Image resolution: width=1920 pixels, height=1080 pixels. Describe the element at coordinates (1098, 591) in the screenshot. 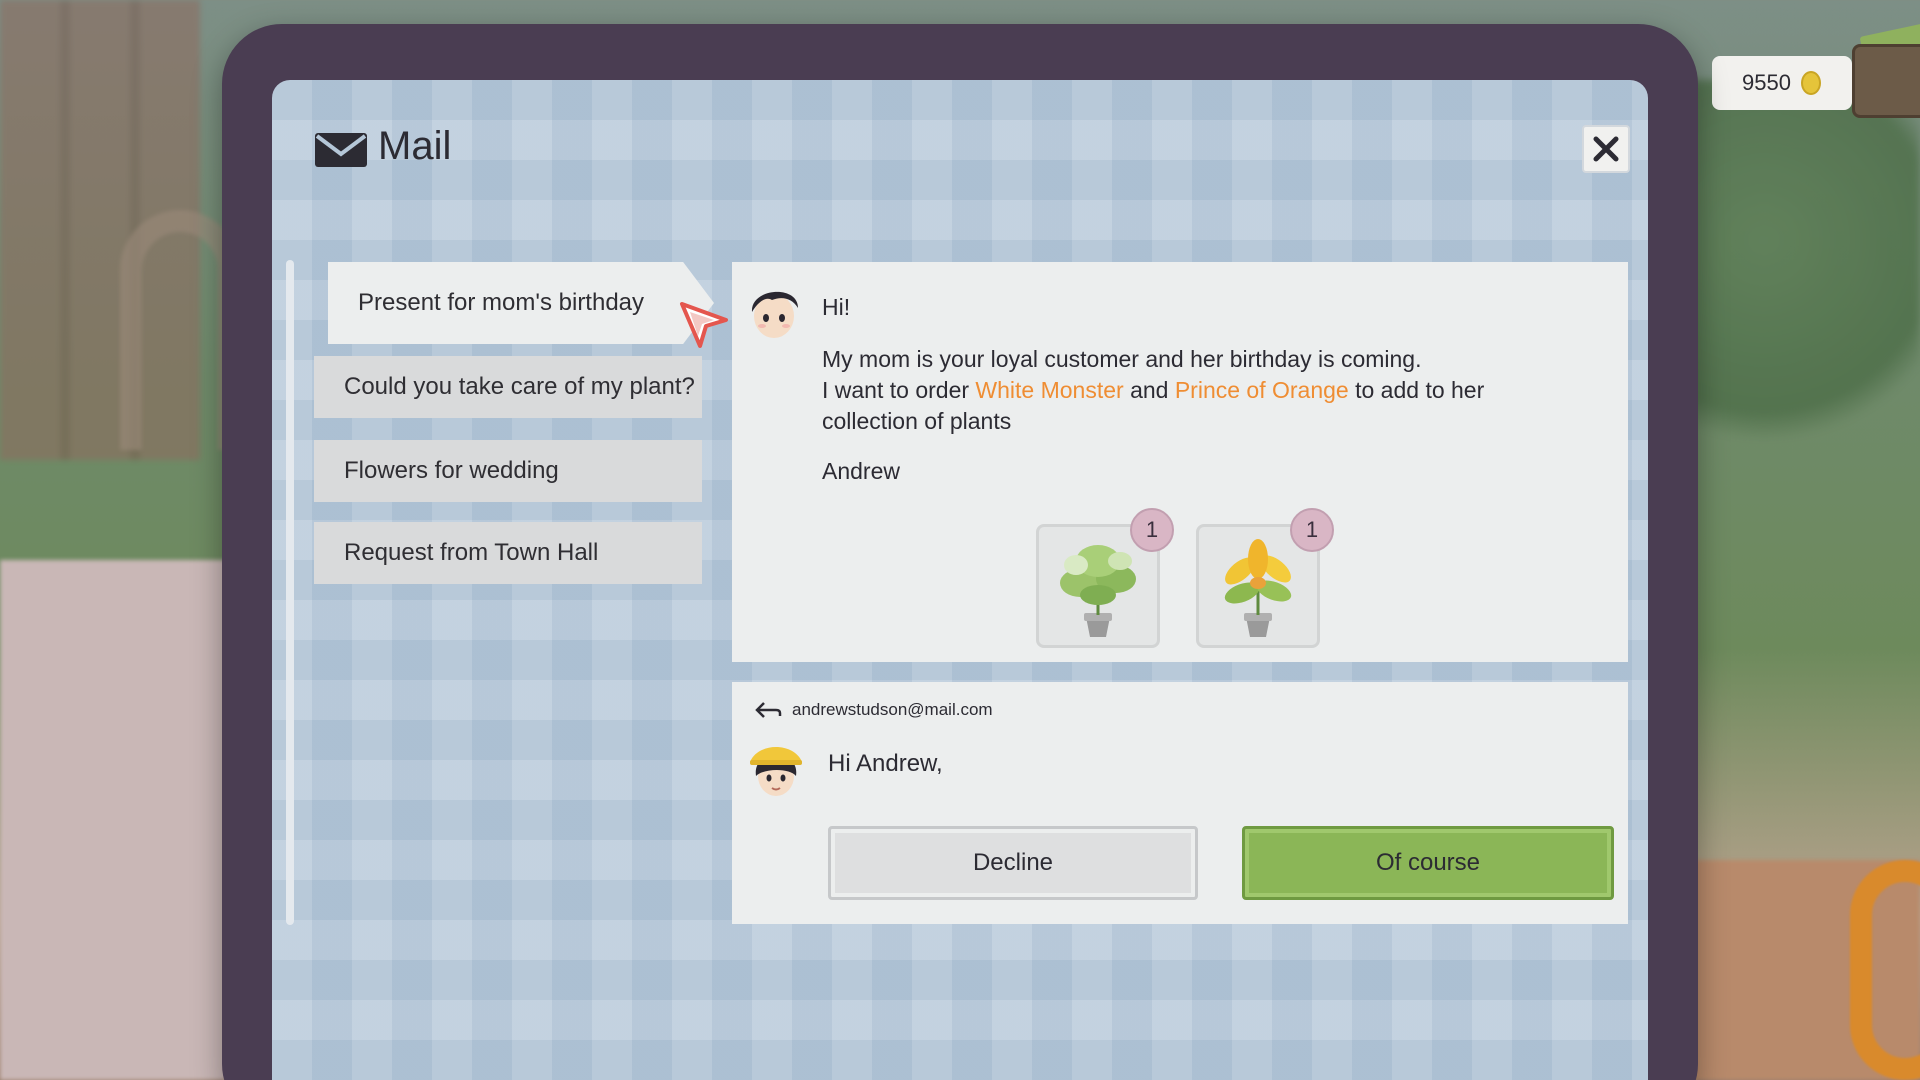

I see `white-monster-plant-icon` at that location.